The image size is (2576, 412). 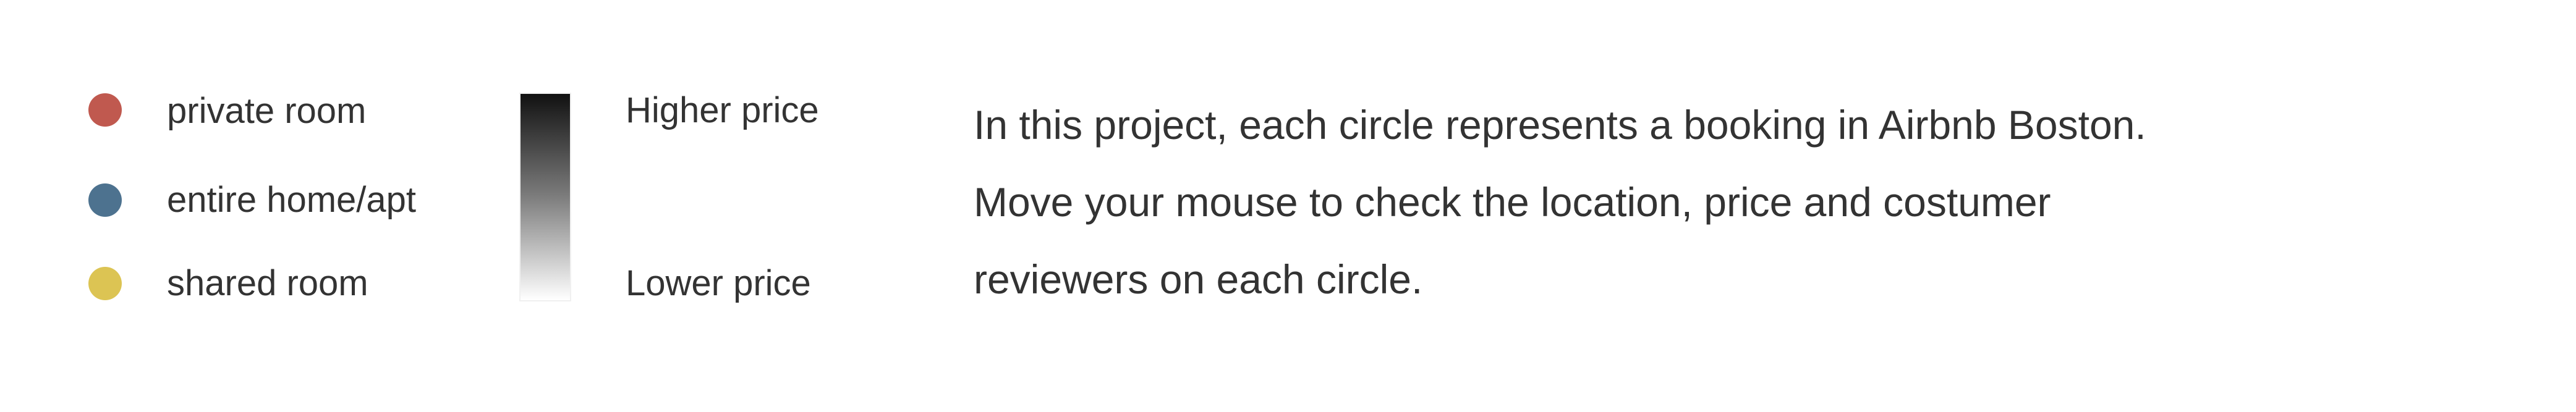 I want to click on description-line-3: reviewers on each circle., so click(x=1198, y=279).